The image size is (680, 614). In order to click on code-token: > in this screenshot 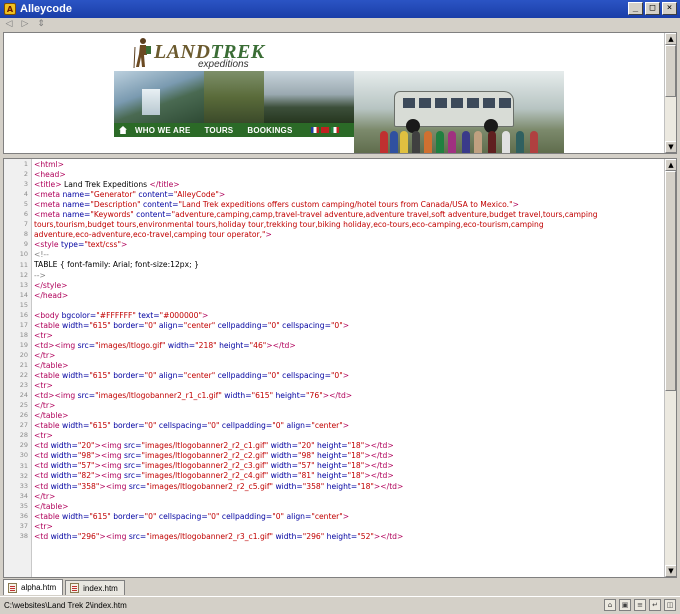, I will do `click(346, 375)`.